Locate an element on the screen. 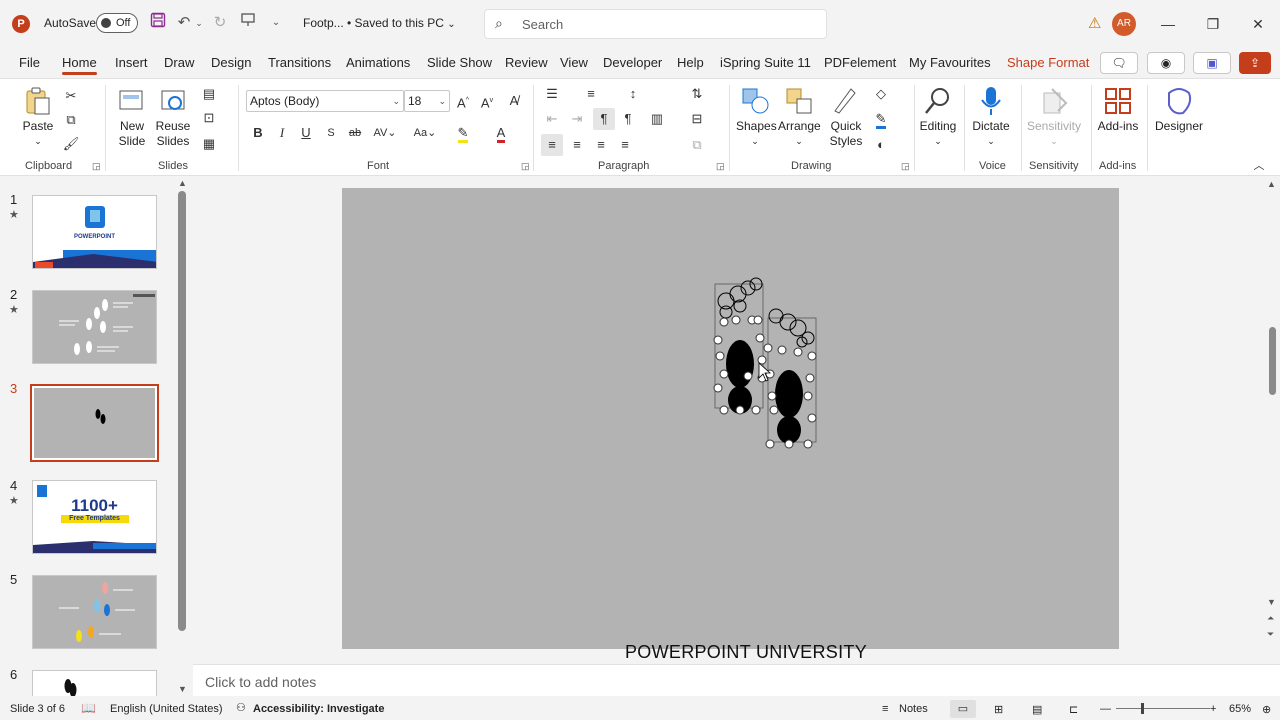 This screenshot has height=720, width=1280. language-status: English (United States) is located at coordinates (166, 709).